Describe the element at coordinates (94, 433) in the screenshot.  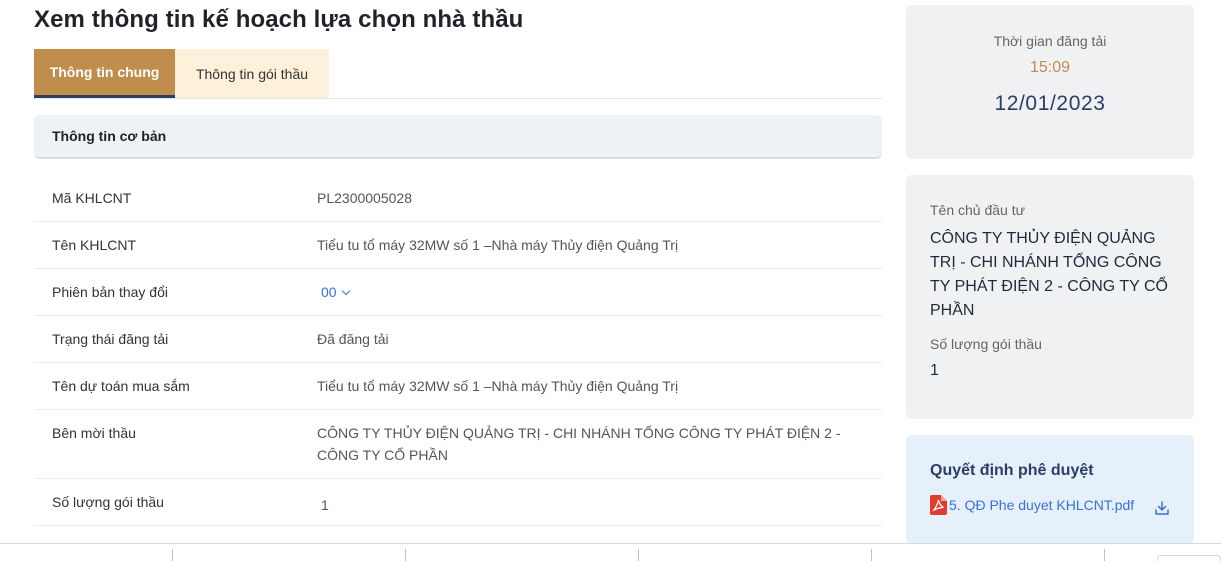
I see `row-label: Bên mời thầu` at that location.